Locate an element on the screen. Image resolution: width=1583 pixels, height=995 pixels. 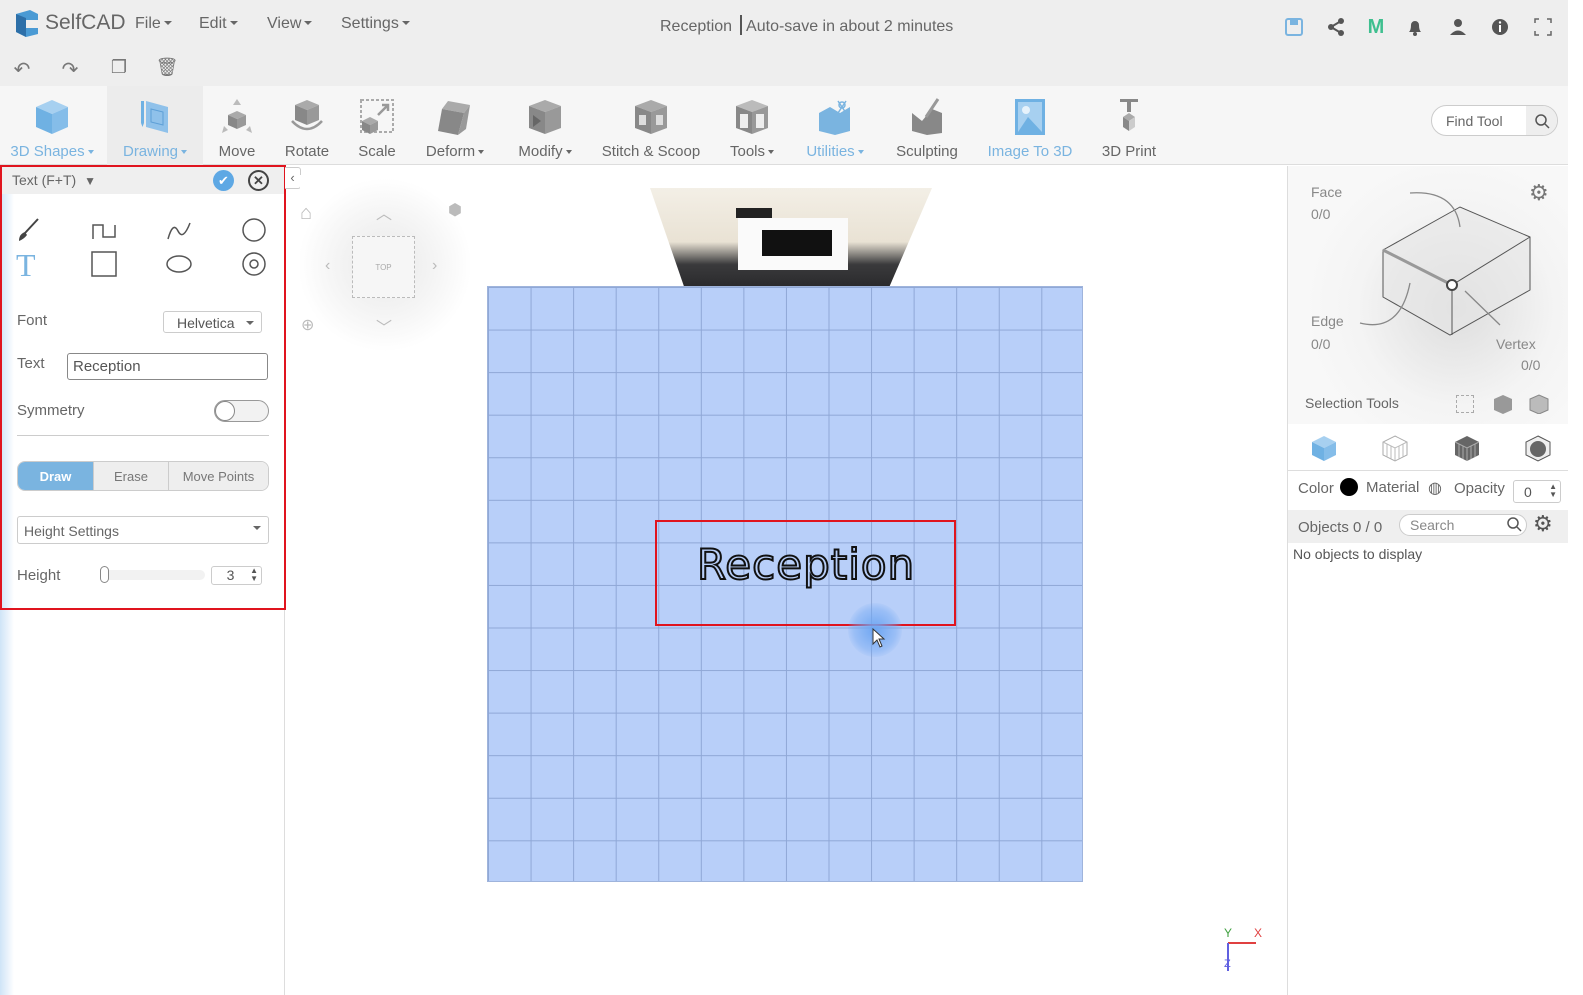
app-logo: SelfCAD is located at coordinates (69, 23).